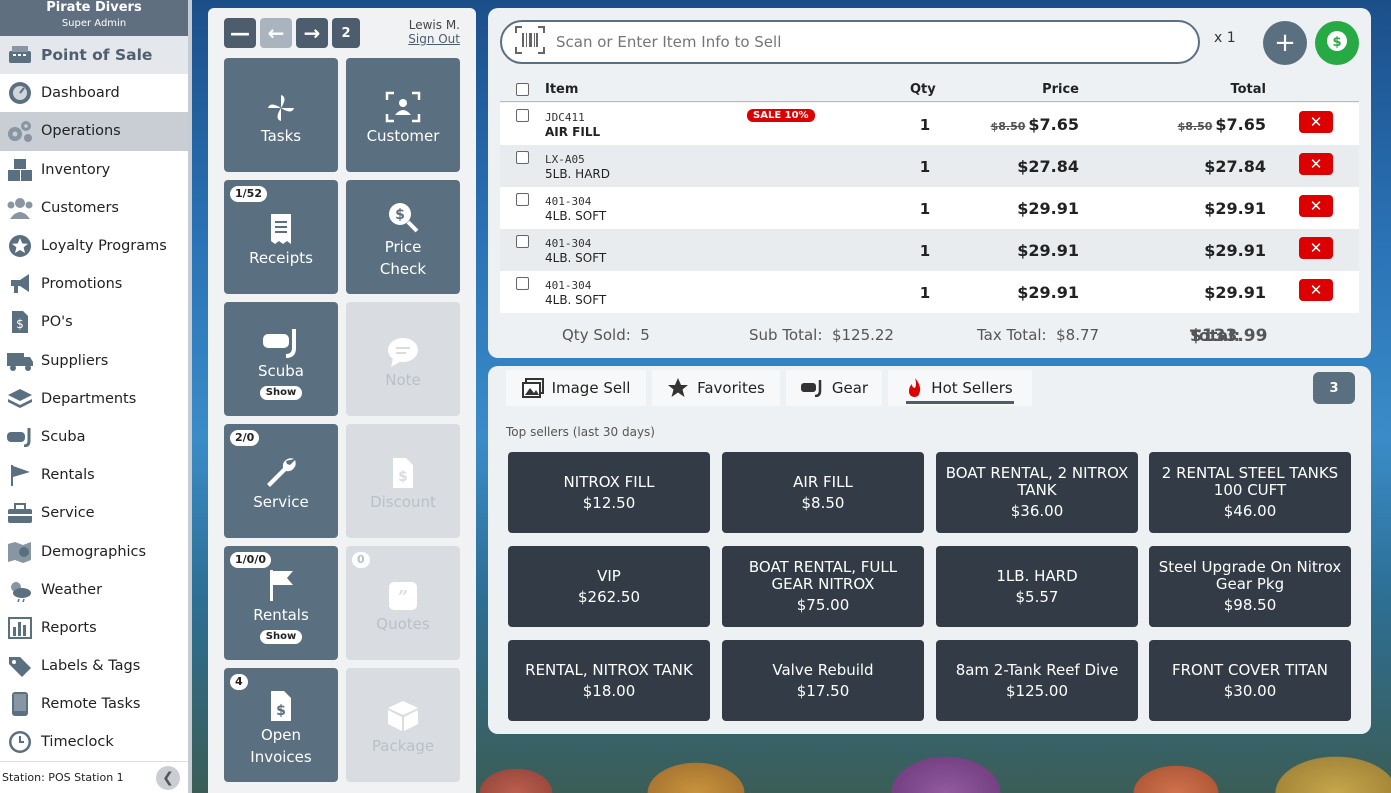 The height and width of the screenshot is (793, 1391). I want to click on add-item-button: +, so click(1285, 43).